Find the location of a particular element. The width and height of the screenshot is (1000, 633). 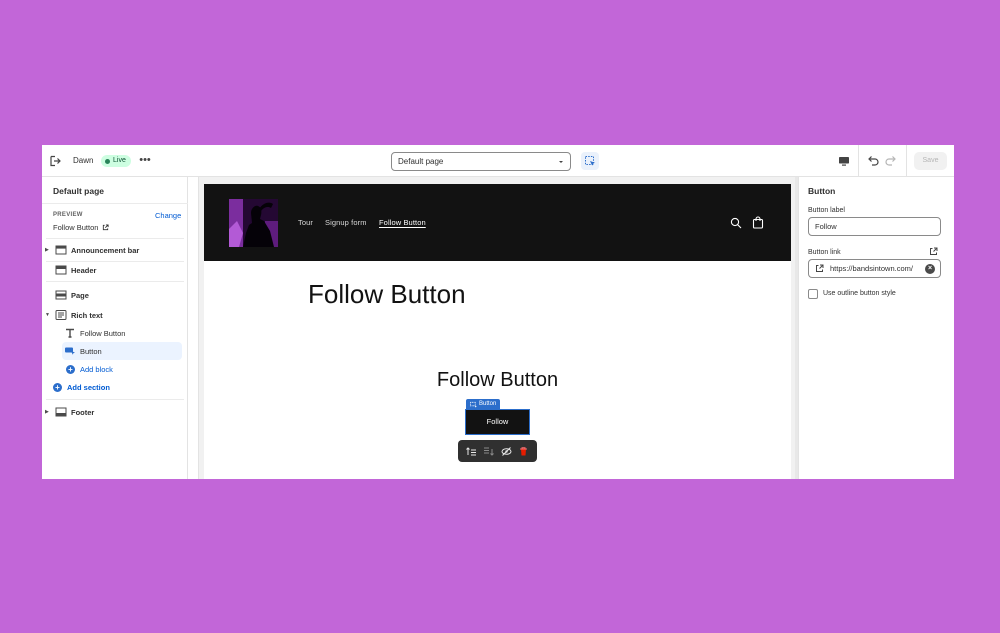

section-rich-text: ▼ Rich text is located at coordinates (72, 315).